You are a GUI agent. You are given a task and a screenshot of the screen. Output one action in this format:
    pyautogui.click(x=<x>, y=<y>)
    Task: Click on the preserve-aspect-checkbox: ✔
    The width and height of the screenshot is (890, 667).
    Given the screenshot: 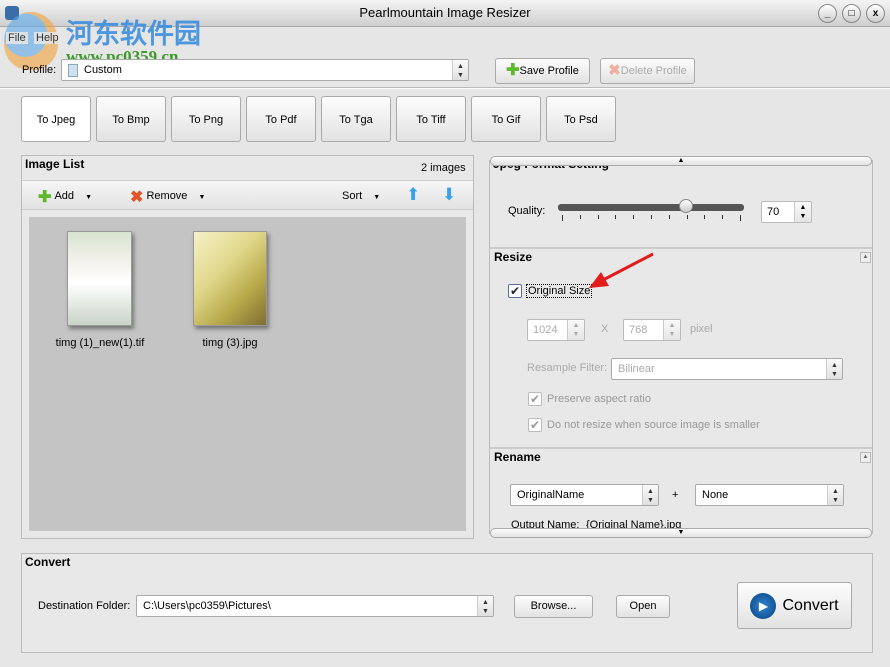 What is the action you would take?
    pyautogui.click(x=535, y=399)
    